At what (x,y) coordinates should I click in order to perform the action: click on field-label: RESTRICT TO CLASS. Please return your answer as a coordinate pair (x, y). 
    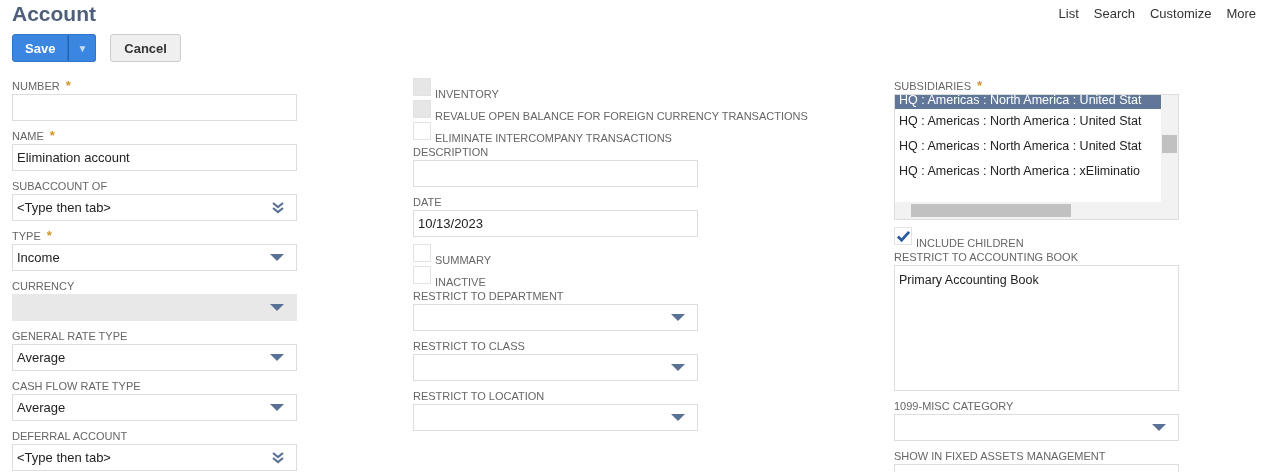
    Looking at the image, I should click on (469, 346).